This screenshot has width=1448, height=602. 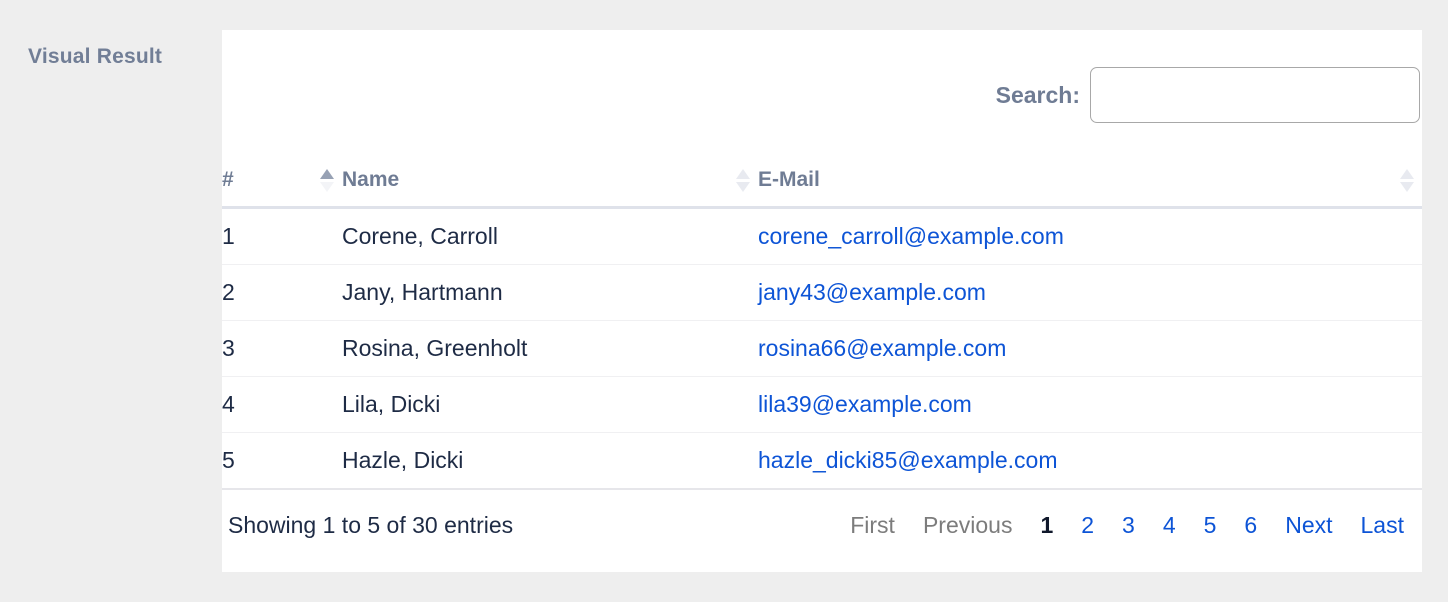 I want to click on pagination-3: 3, so click(x=1128, y=525).